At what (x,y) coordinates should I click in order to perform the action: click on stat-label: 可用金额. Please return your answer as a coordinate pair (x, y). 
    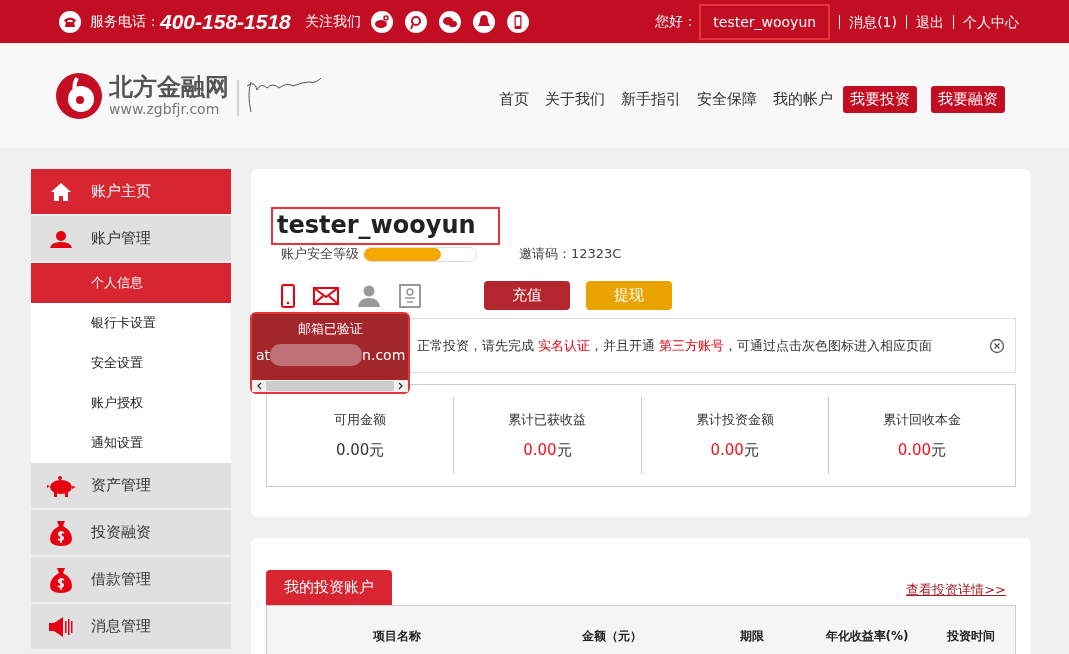
    Looking at the image, I should click on (360, 420).